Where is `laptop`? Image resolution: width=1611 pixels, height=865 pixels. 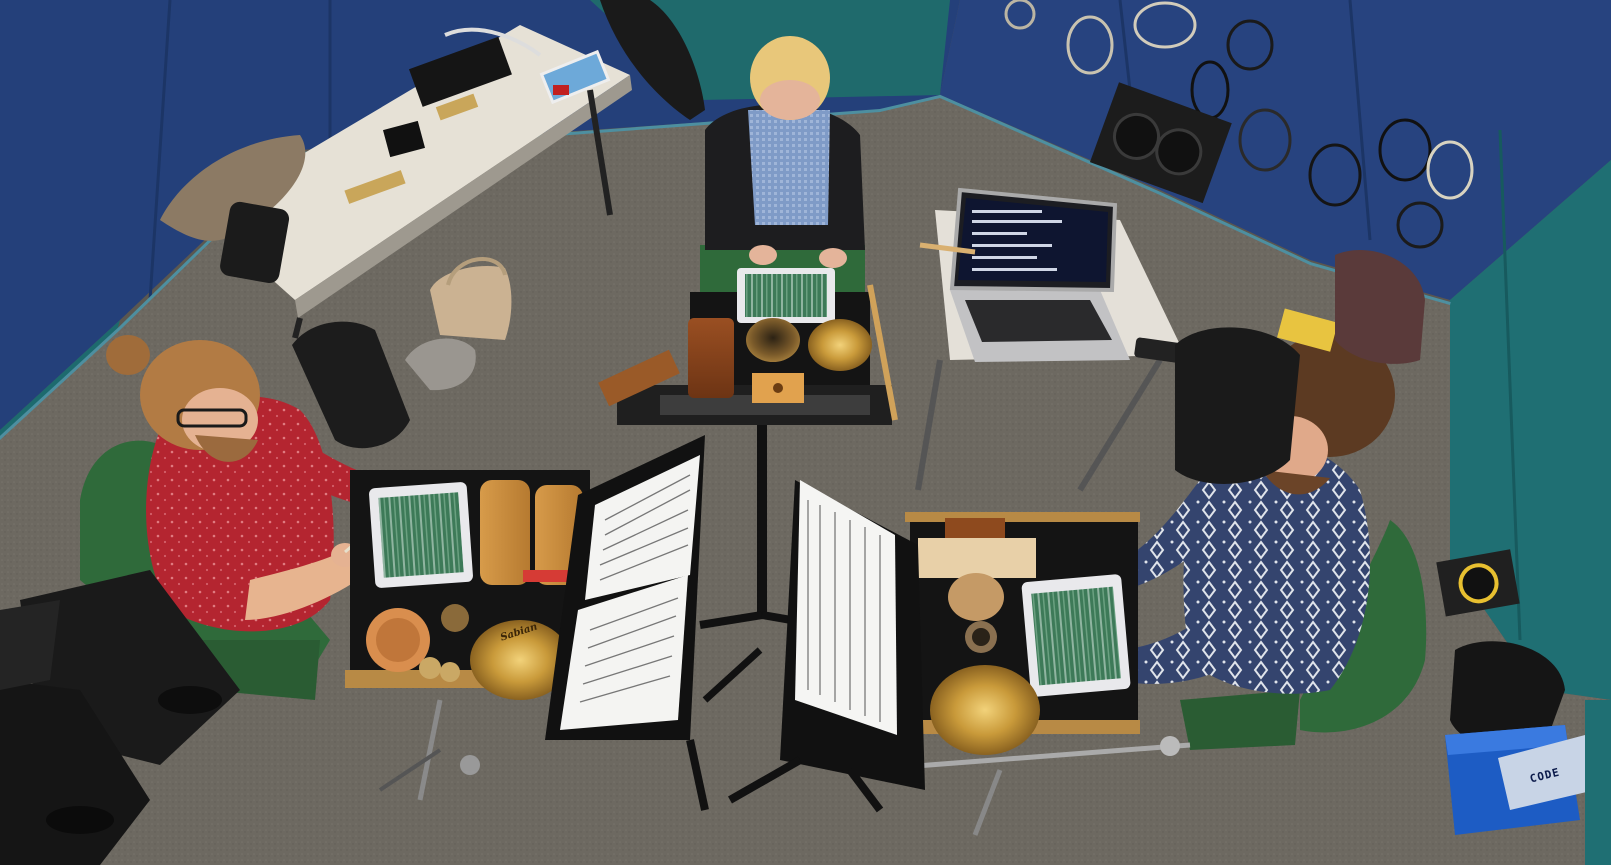
laptop is located at coordinates (1039, 274).